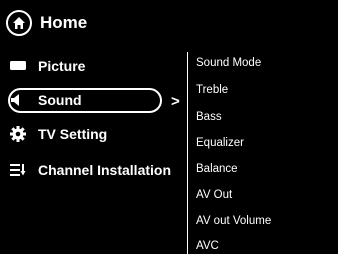  Describe the element at coordinates (21, 66) in the screenshot. I see `picture-icon` at that location.